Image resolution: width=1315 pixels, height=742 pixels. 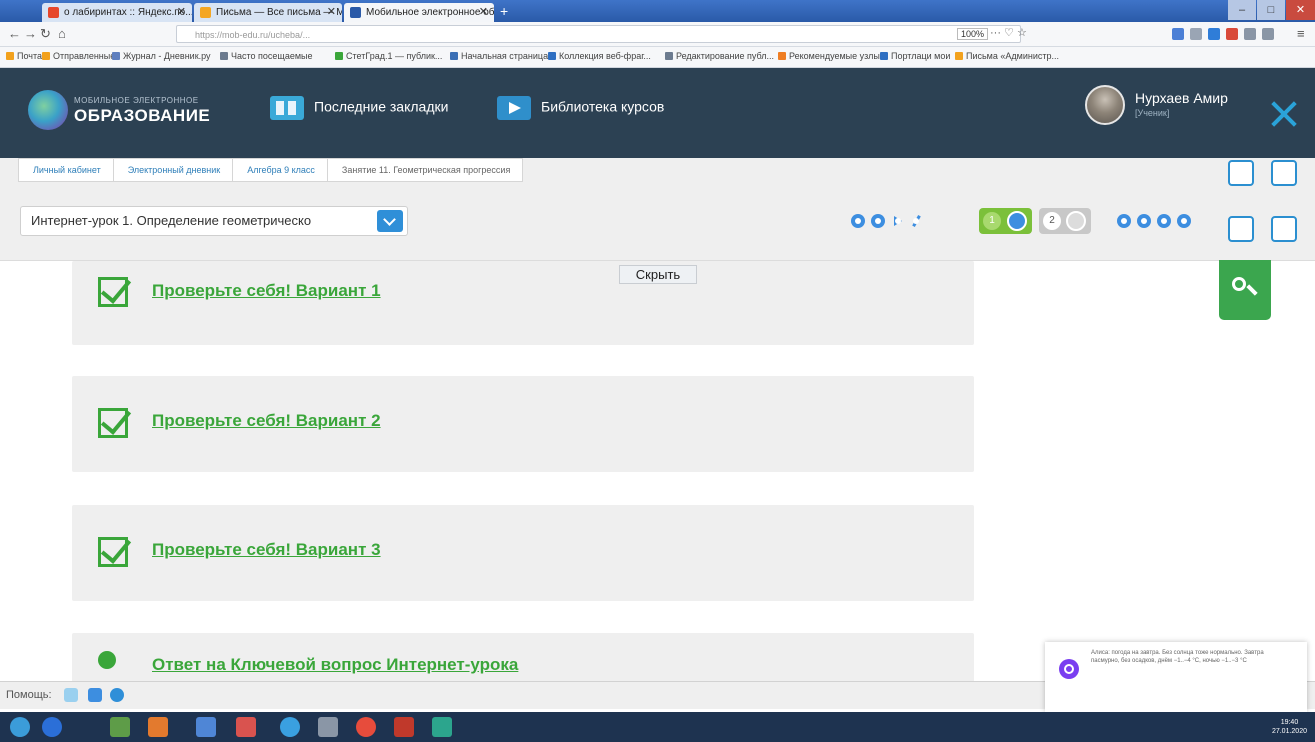 What do you see at coordinates (523, 424) in the screenshot?
I see `list-item: Проверьте себя! Вариант 2` at bounding box center [523, 424].